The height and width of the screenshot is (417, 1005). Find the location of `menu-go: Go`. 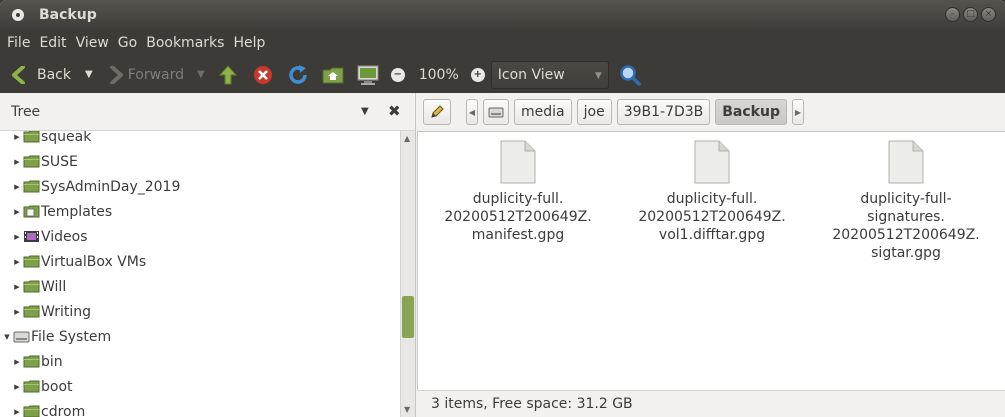

menu-go: Go is located at coordinates (127, 43).